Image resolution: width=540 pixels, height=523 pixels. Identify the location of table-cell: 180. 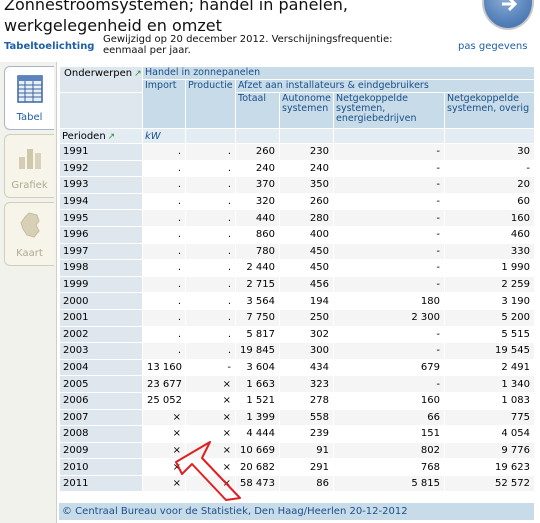
(389, 301).